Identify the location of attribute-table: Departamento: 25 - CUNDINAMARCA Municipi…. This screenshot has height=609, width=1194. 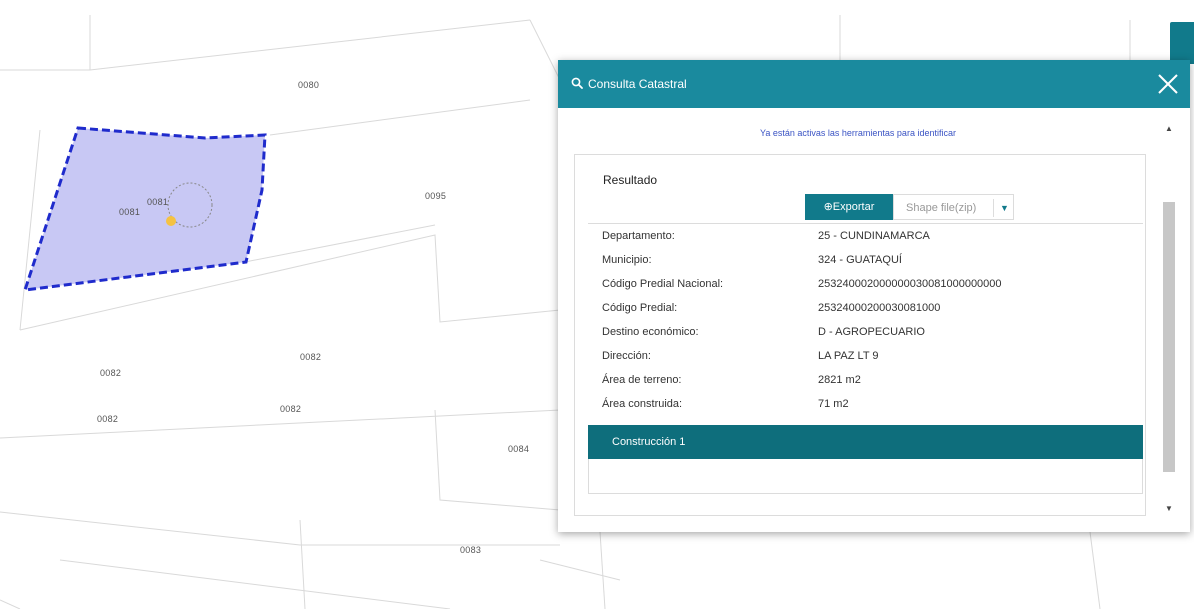
(865, 319).